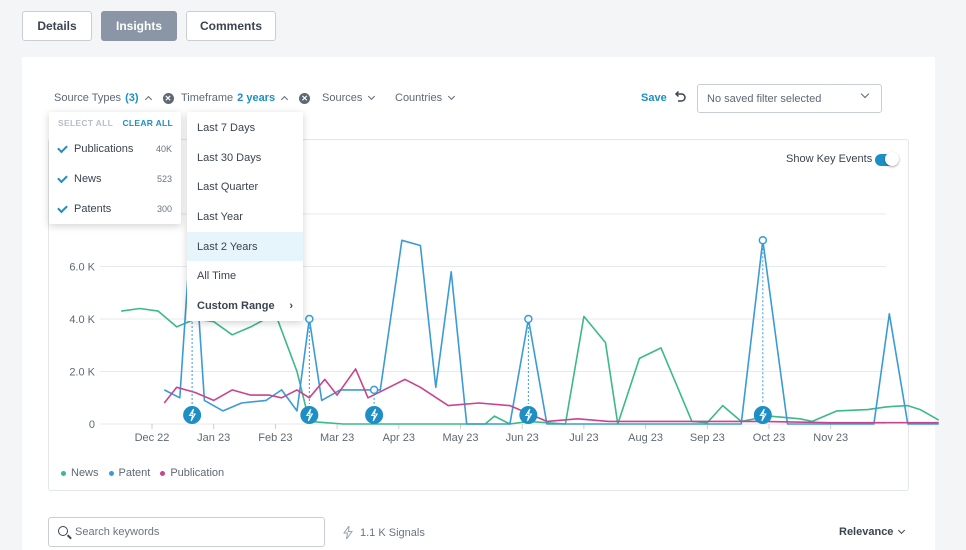 The image size is (966, 550). What do you see at coordinates (139, 26) in the screenshot?
I see `tab-insights: Insights` at bounding box center [139, 26].